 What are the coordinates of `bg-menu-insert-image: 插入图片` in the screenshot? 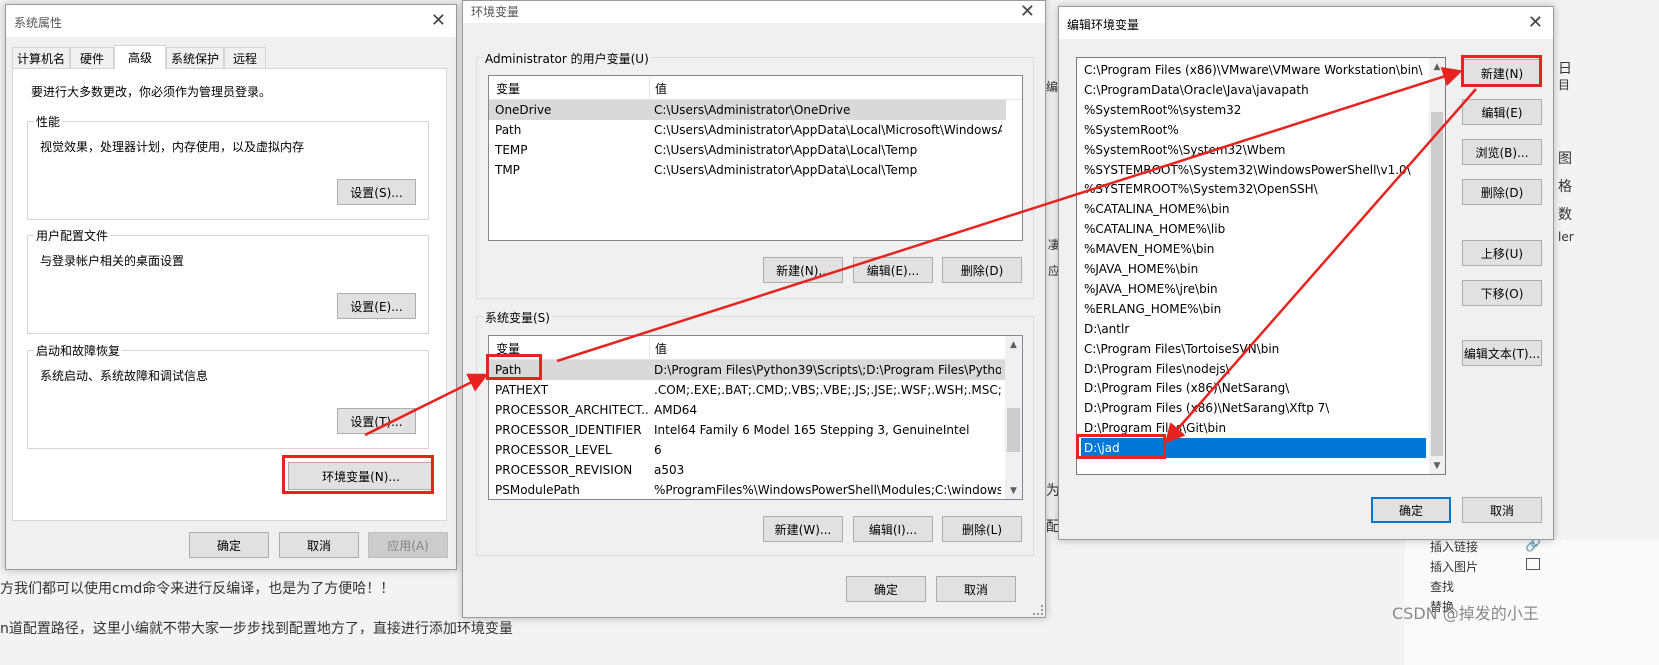 It's located at (1454, 566).